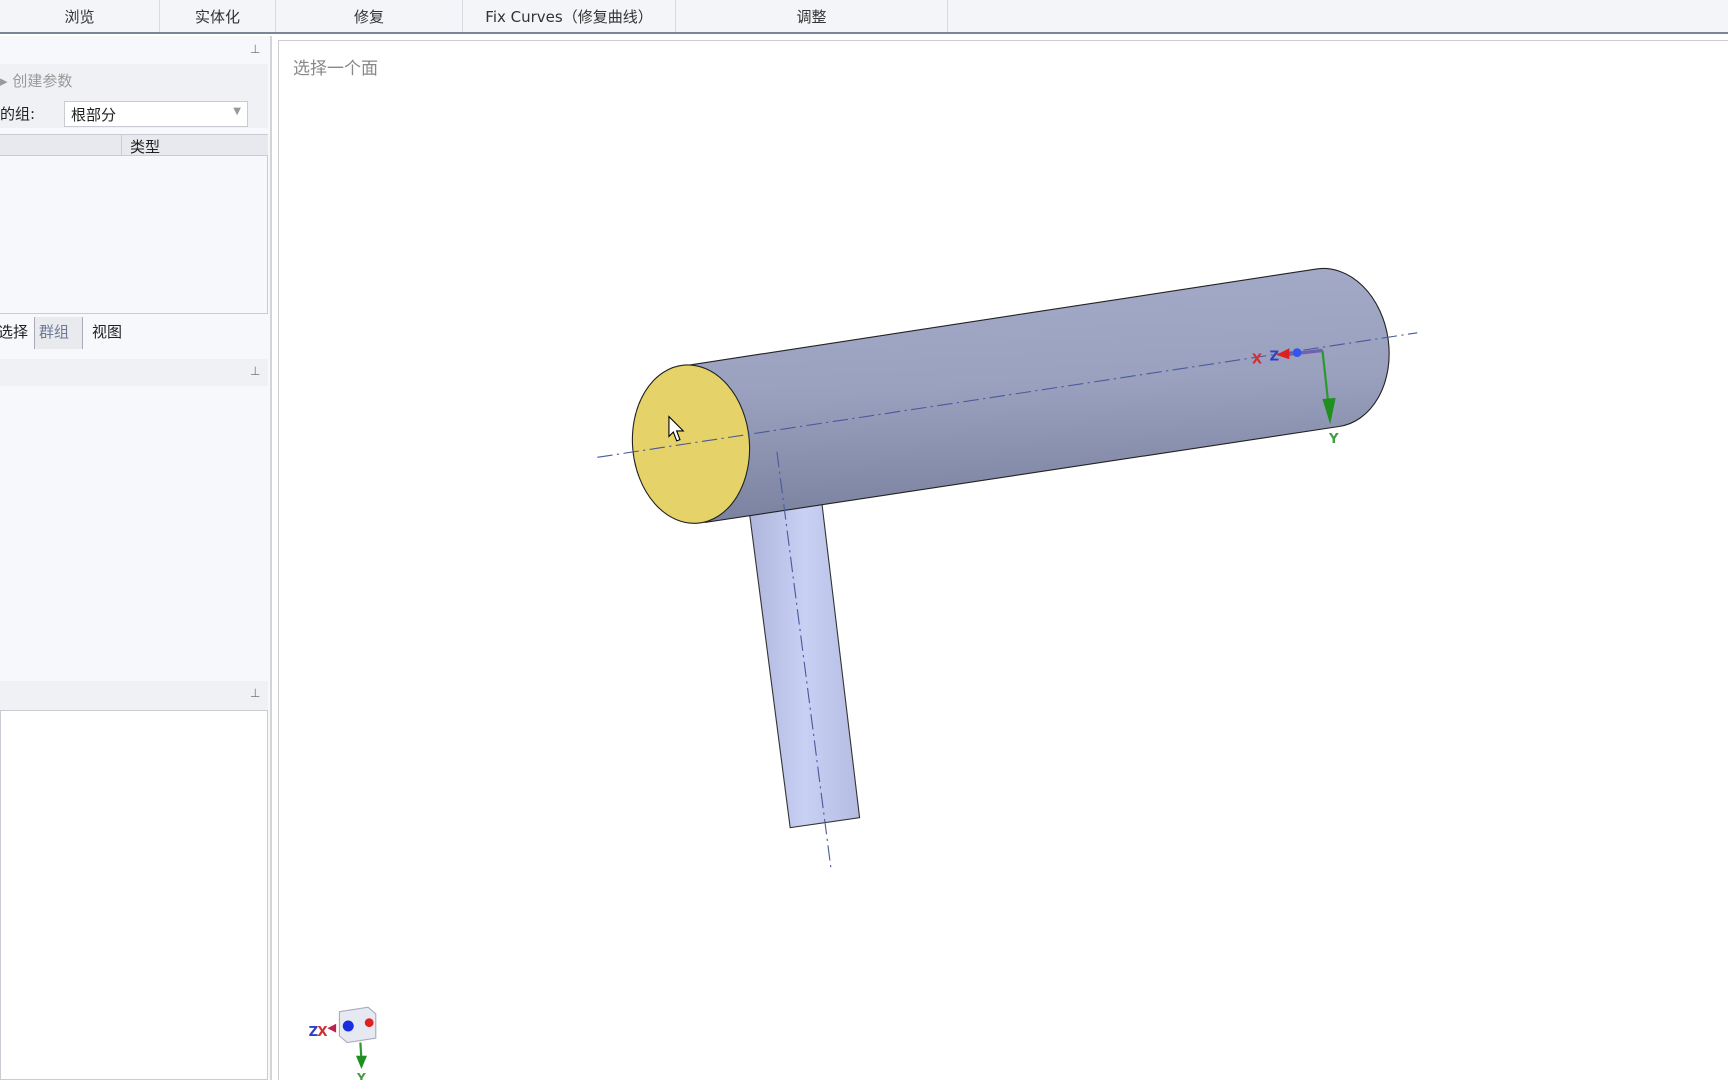 This screenshot has height=1080, width=1728. What do you see at coordinates (1333, 439) in the screenshot?
I see `triad-y-label: Y` at bounding box center [1333, 439].